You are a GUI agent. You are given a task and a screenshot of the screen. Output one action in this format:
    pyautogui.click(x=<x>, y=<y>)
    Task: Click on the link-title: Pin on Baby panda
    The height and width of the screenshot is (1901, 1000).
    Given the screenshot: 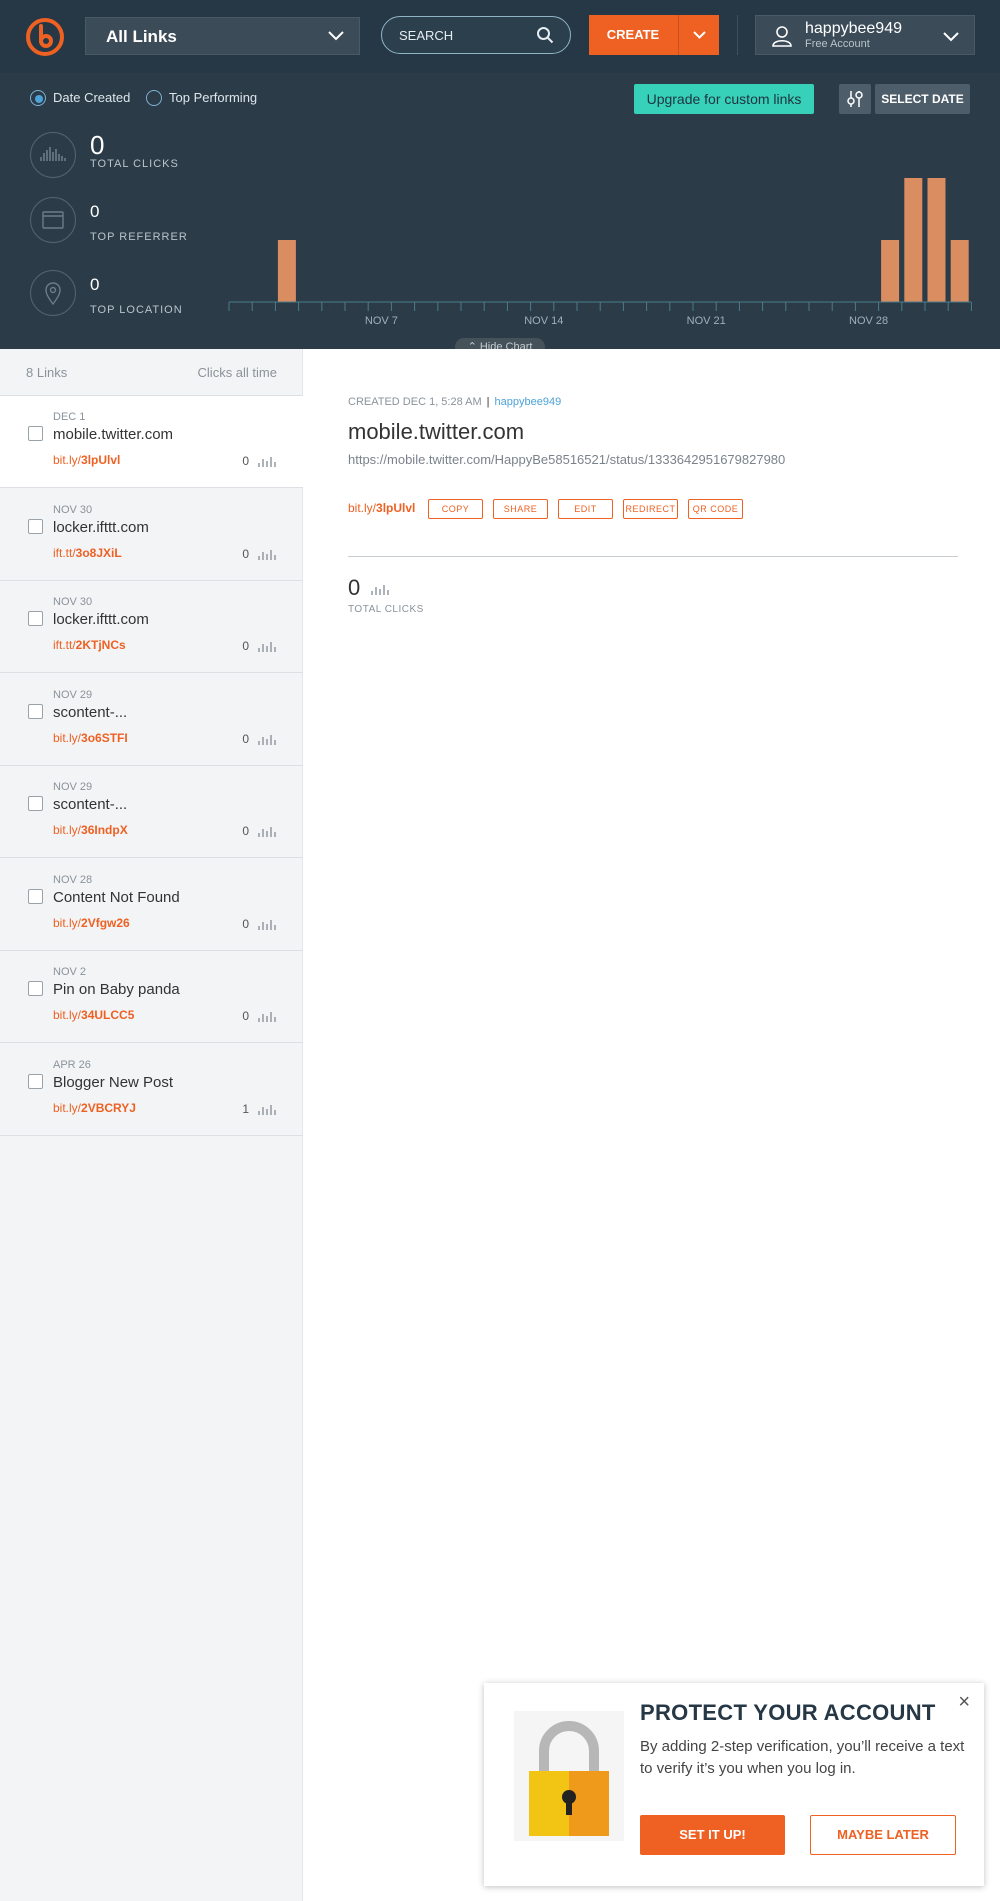 What is the action you would take?
    pyautogui.click(x=116, y=989)
    